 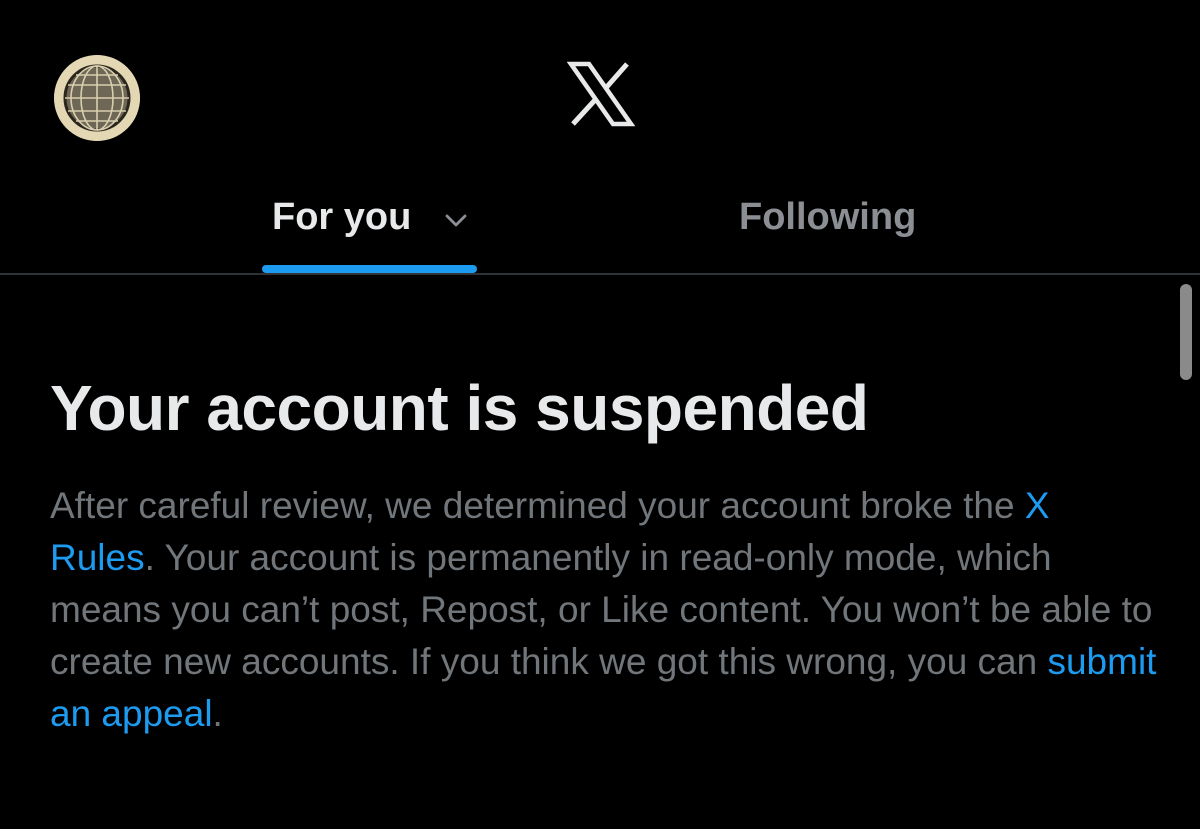 I want to click on tab-following: Following, so click(x=900, y=227).